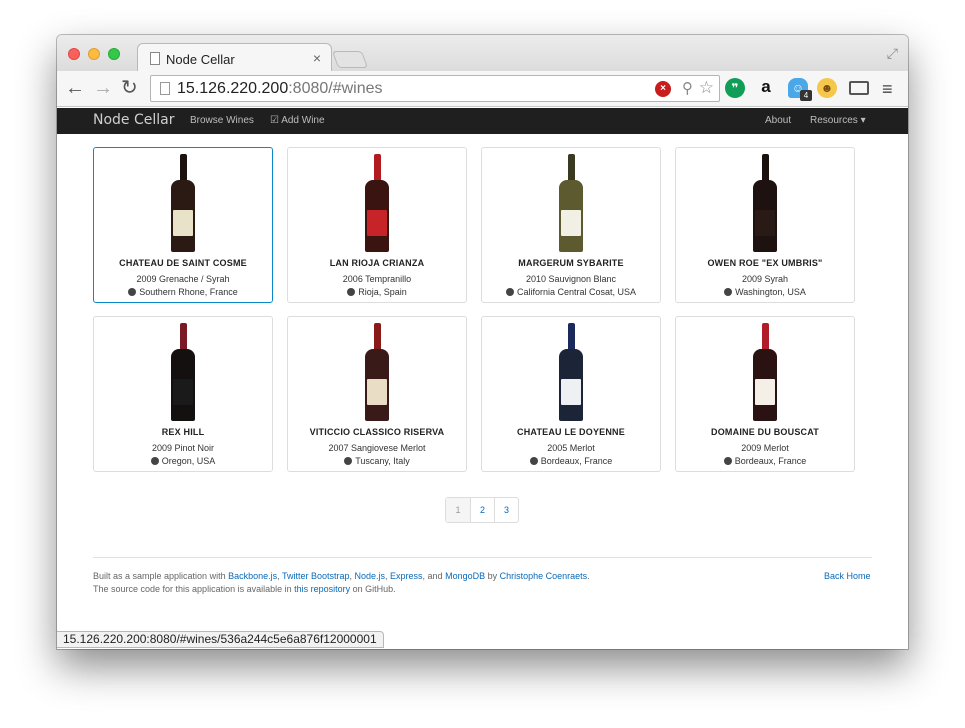 This screenshot has width=965, height=728. Describe the element at coordinates (571, 263) in the screenshot. I see `wine-name: MARGERUM SYBARITE` at that location.